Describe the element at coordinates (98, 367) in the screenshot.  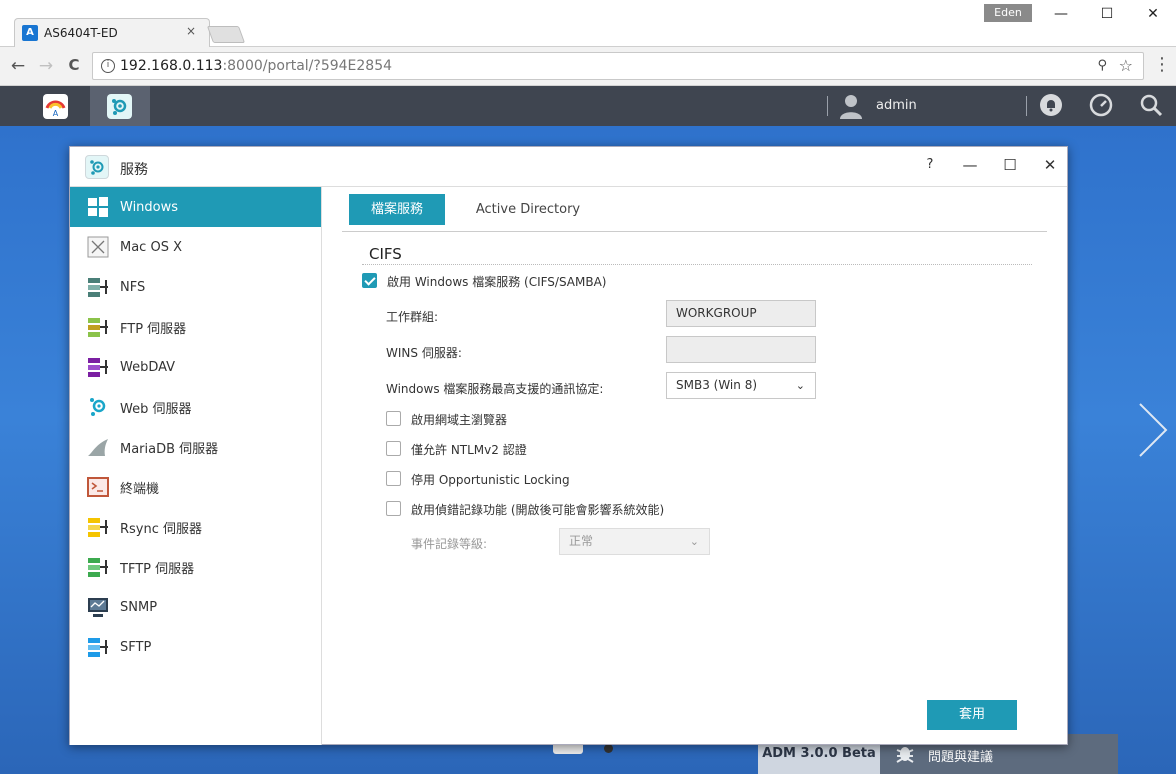
I see `webdav-icon` at that location.